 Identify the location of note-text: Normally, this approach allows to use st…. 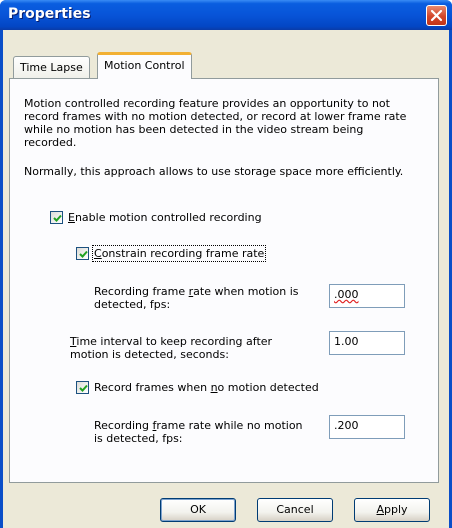
(214, 171).